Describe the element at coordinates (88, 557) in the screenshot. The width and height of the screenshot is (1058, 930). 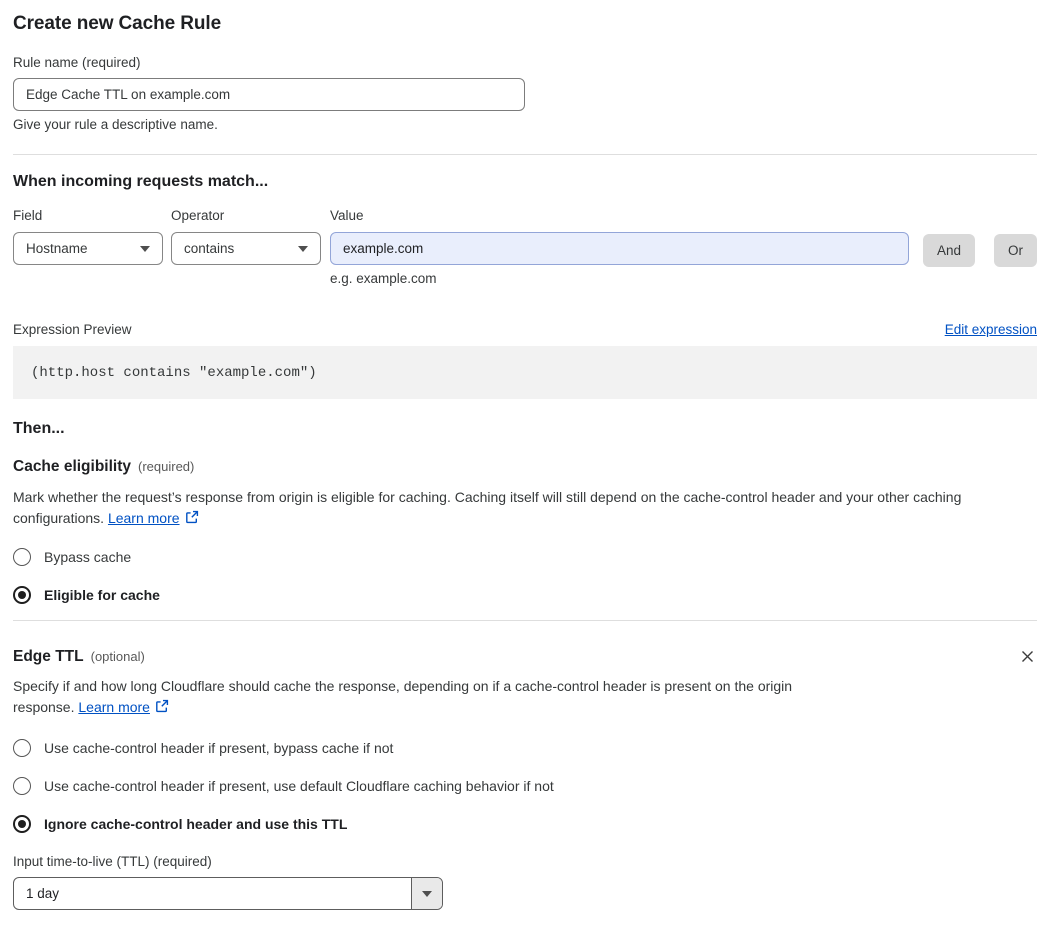
I see `radio-label: Bypass cache` at that location.